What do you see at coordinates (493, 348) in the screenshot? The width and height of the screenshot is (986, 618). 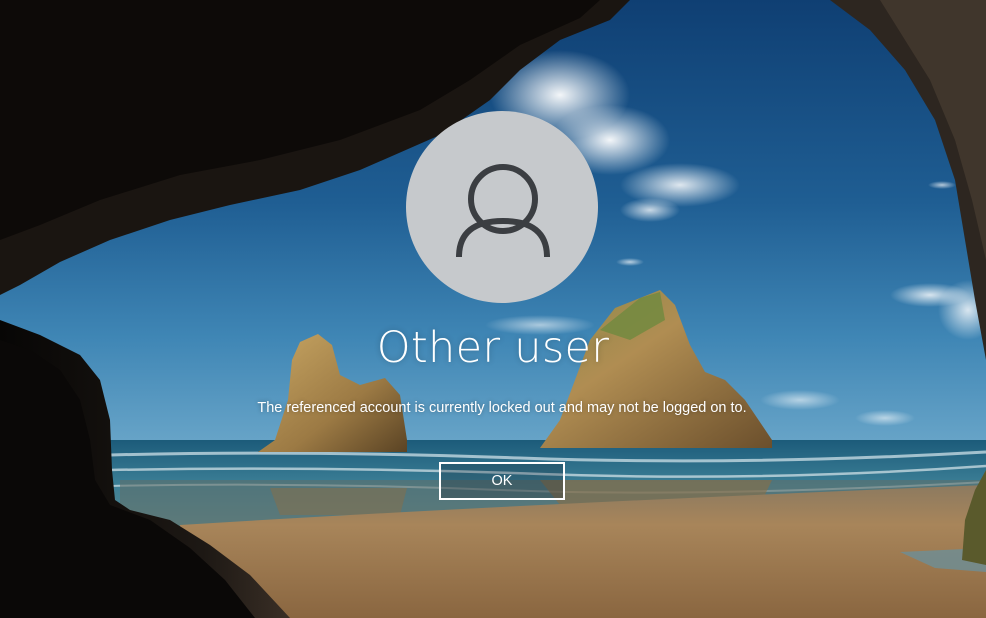 I see `user-name: Other user` at bounding box center [493, 348].